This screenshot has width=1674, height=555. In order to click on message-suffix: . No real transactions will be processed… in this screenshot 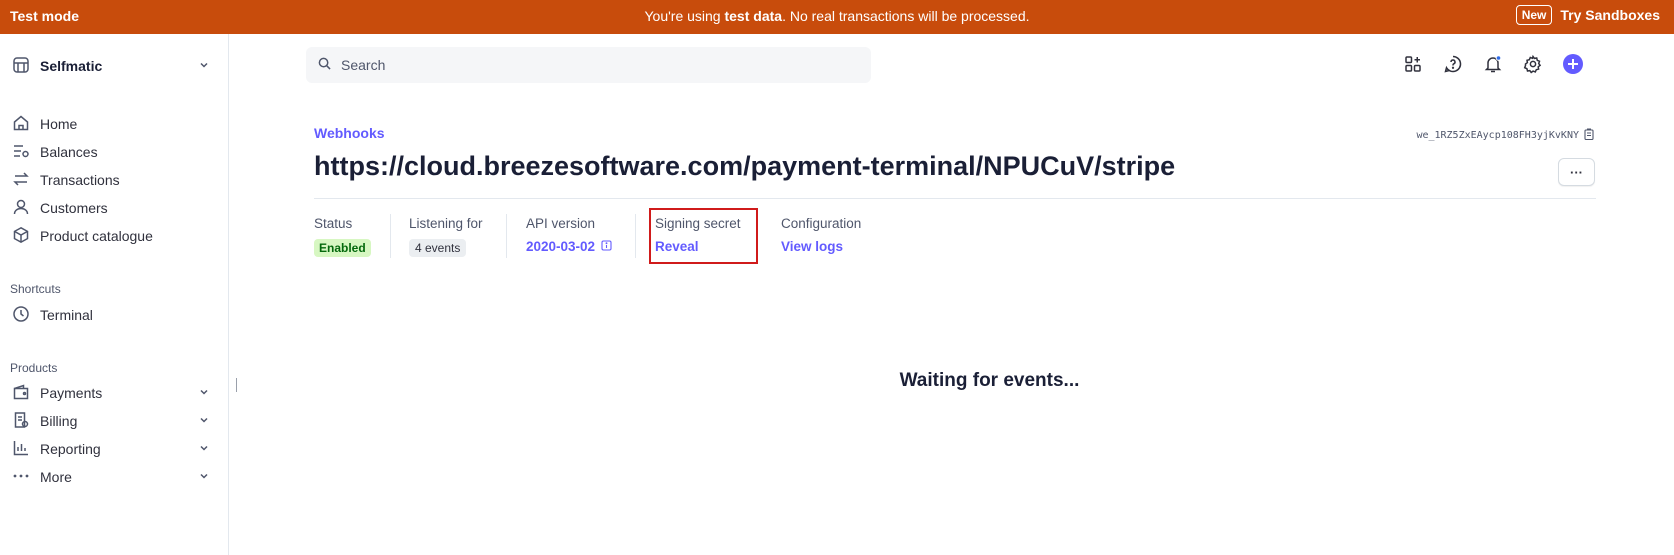, I will do `click(906, 16)`.